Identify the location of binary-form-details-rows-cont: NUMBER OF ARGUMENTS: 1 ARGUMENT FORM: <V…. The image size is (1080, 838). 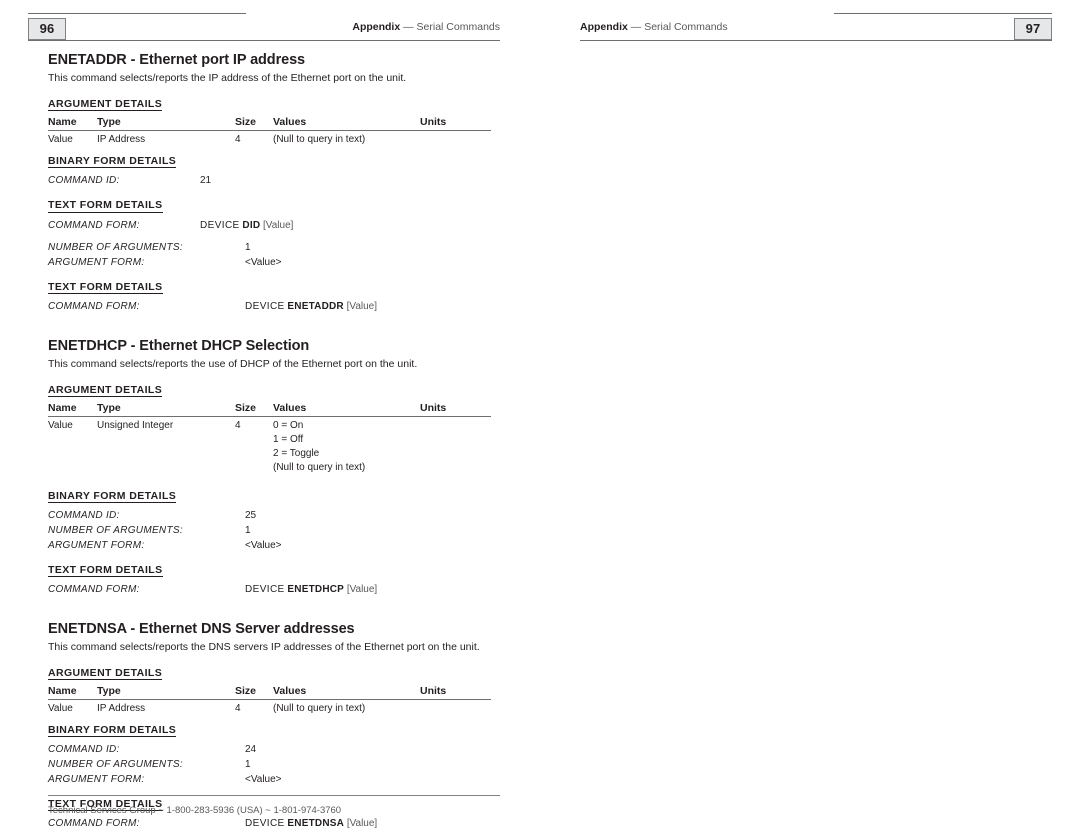
(274, 255).